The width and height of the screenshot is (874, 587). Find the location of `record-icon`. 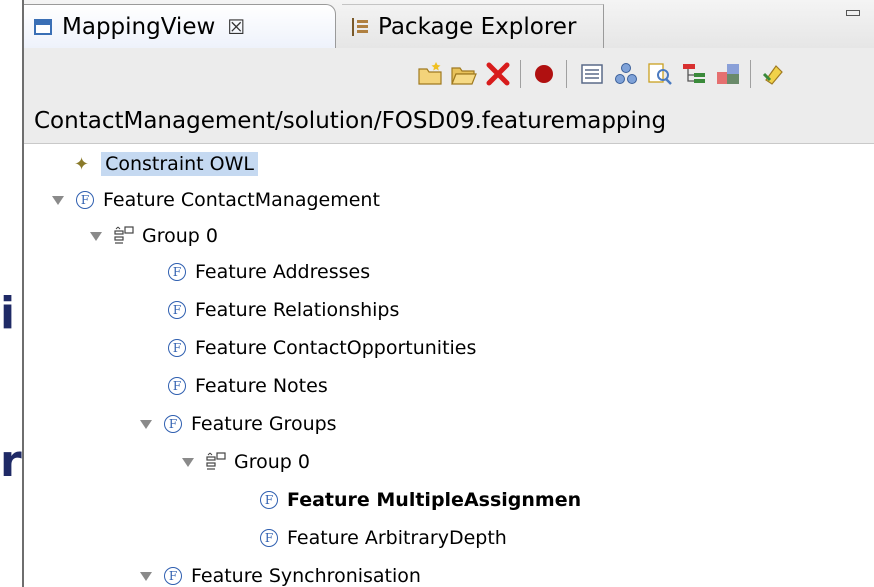

record-icon is located at coordinates (544, 74).